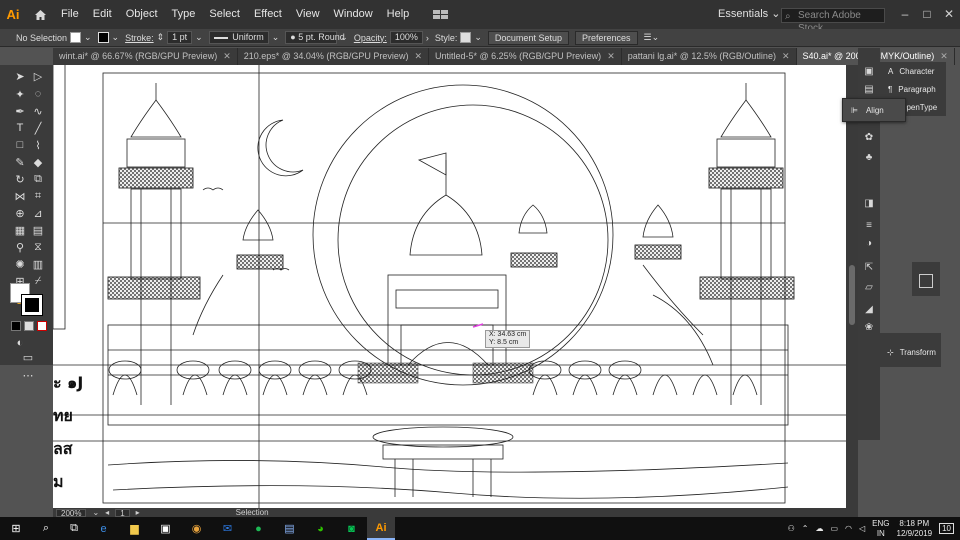 The height and width of the screenshot is (540, 960). What do you see at coordinates (227, 528) in the screenshot?
I see `mail-icon: ✉` at bounding box center [227, 528].